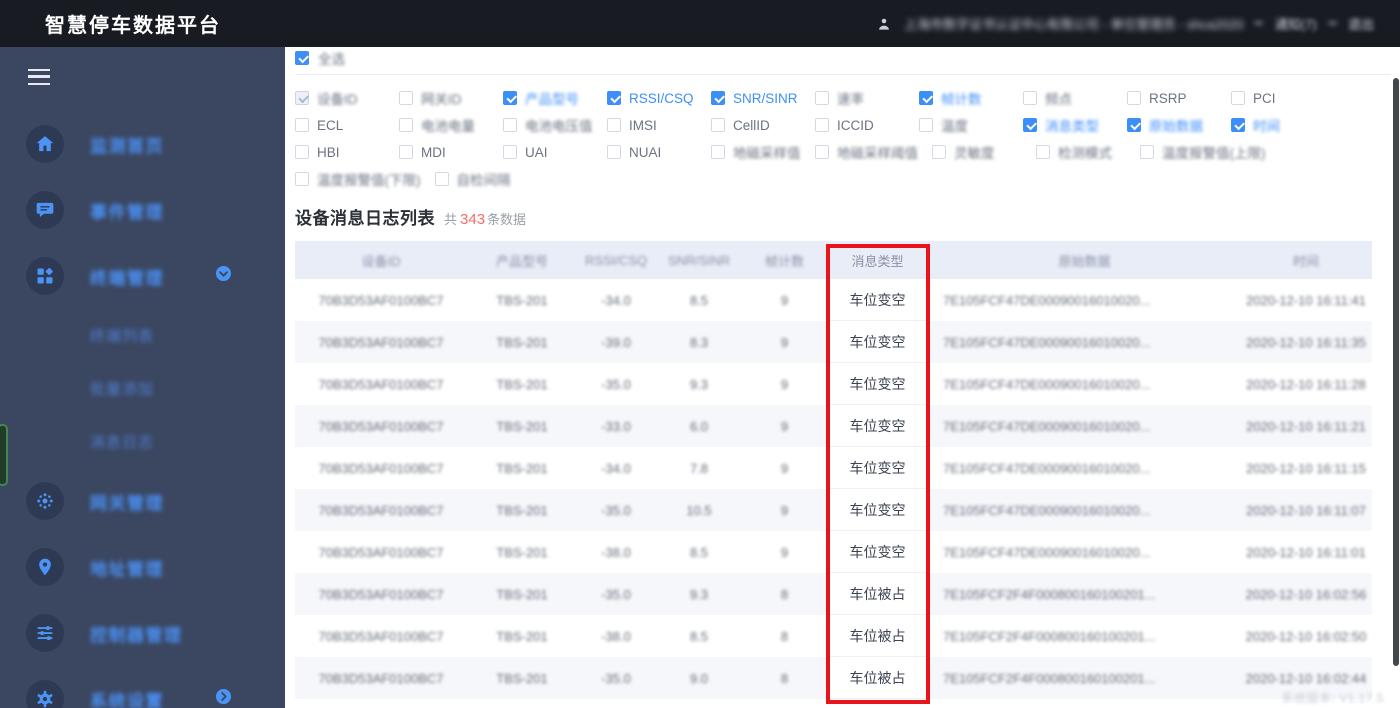  What do you see at coordinates (486, 179) in the screenshot?
I see `filter-checkbox: 自检间隔` at bounding box center [486, 179].